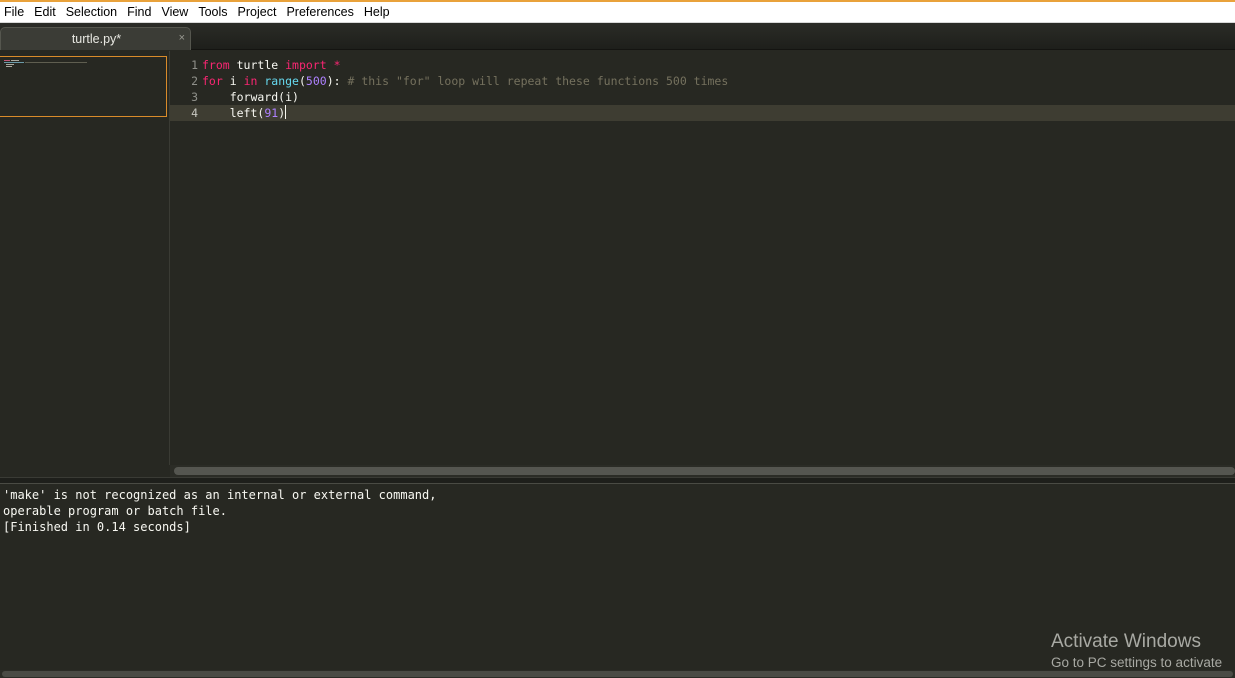 This screenshot has height=678, width=1235. Describe the element at coordinates (194, 97) in the screenshot. I see `line-number: 3` at that location.